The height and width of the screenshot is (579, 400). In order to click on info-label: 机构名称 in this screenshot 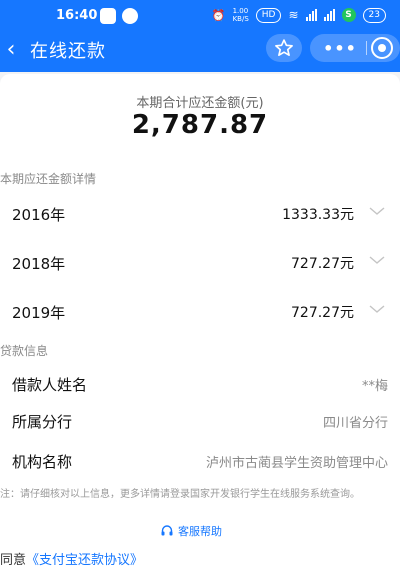, I will do `click(42, 462)`.